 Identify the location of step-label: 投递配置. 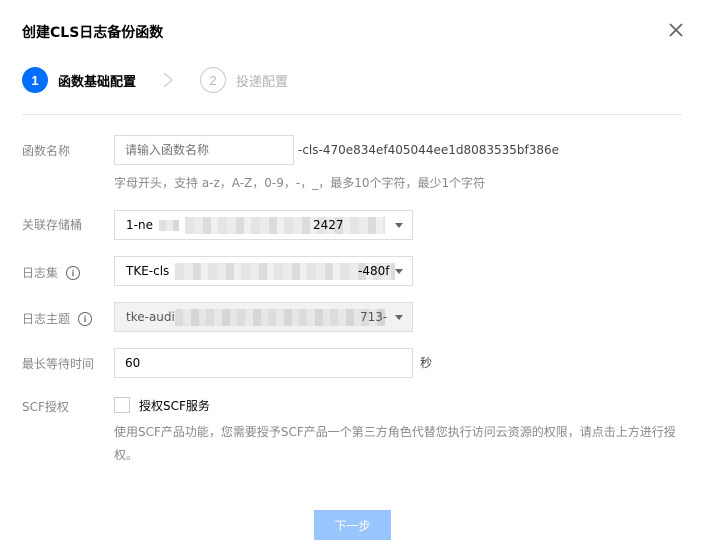
(262, 82).